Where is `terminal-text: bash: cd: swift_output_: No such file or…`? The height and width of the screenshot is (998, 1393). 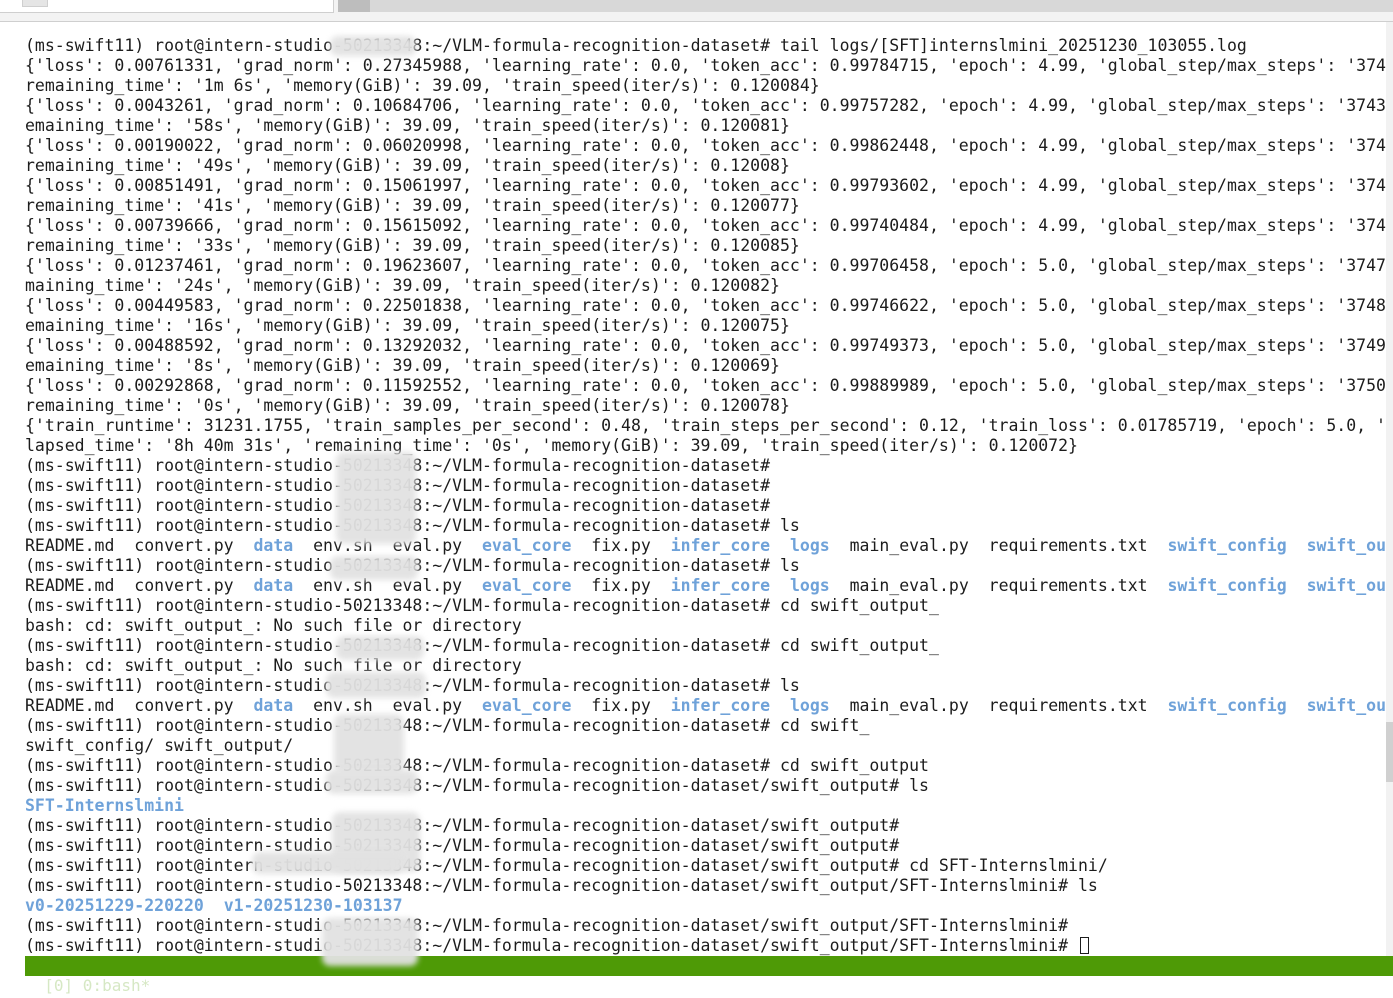 terminal-text: bash: cd: swift_output_: No such file or… is located at coordinates (273, 665).